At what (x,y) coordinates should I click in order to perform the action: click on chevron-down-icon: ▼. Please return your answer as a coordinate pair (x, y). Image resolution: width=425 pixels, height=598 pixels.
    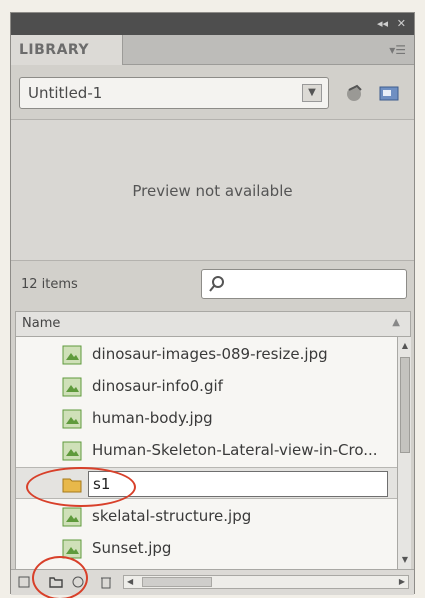
    Looking at the image, I should click on (312, 93).